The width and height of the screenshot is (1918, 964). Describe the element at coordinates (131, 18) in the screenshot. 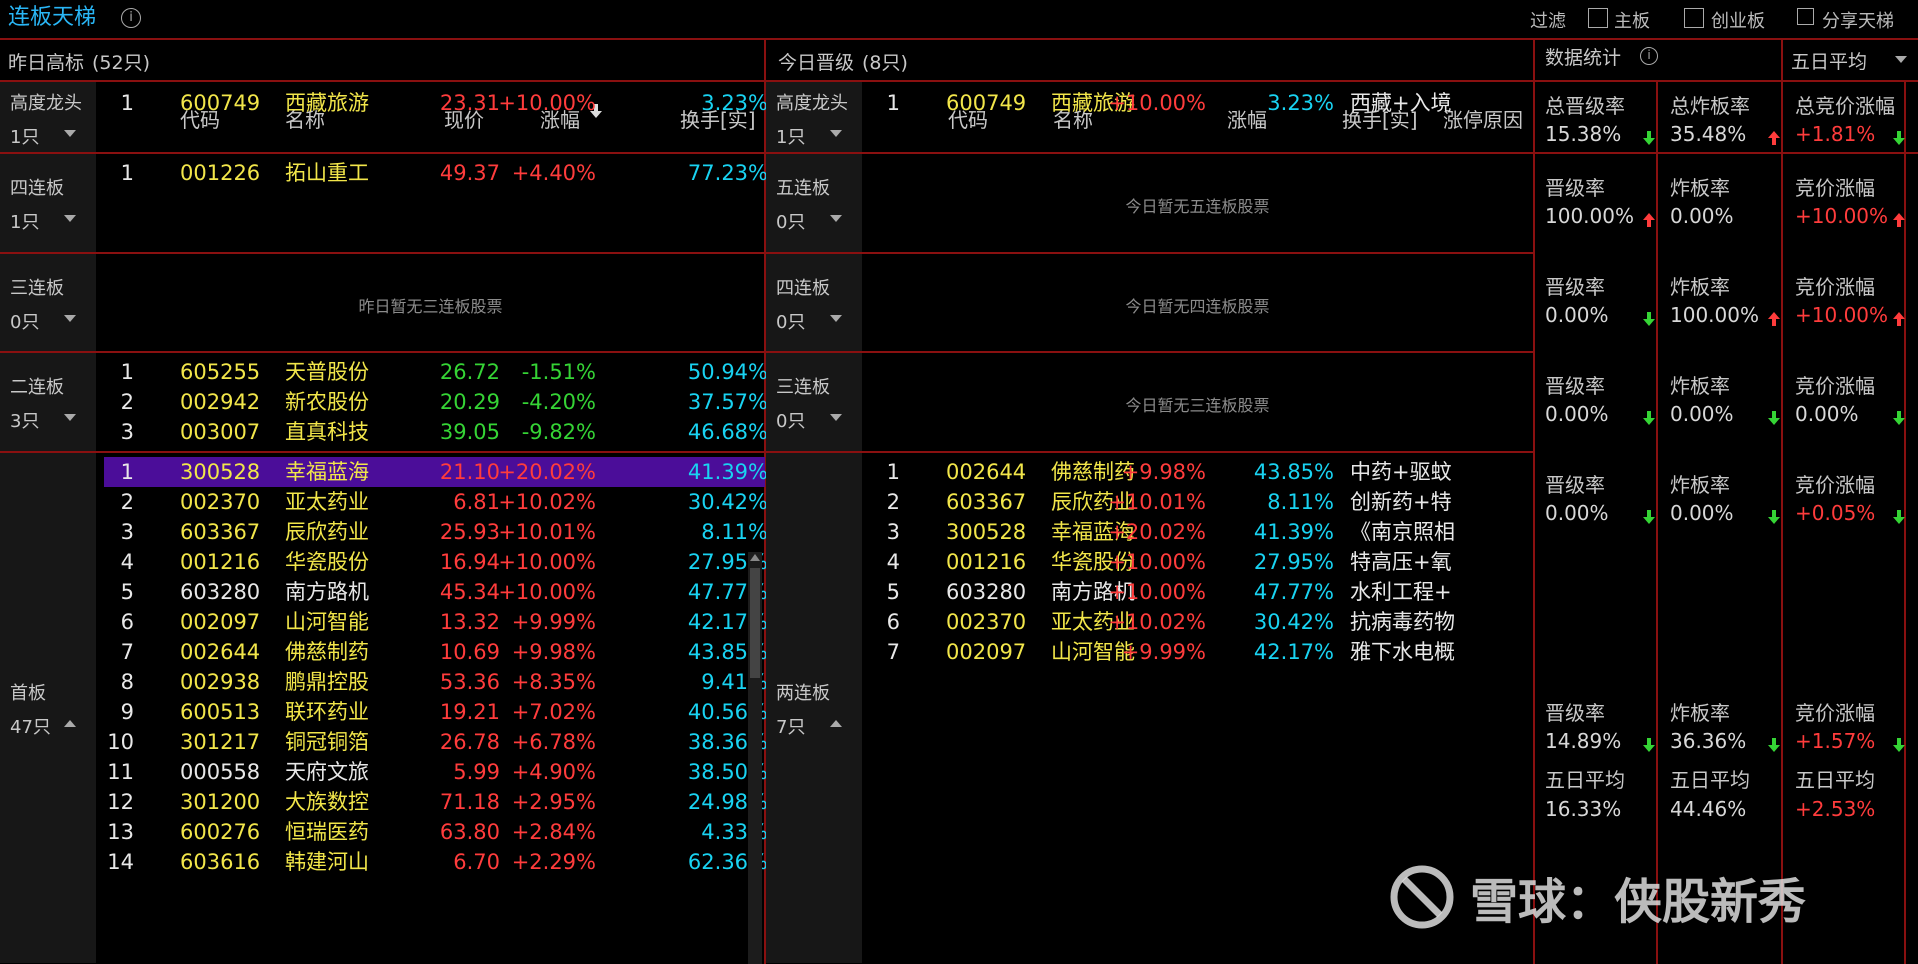

I see `info-icon: i` at that location.